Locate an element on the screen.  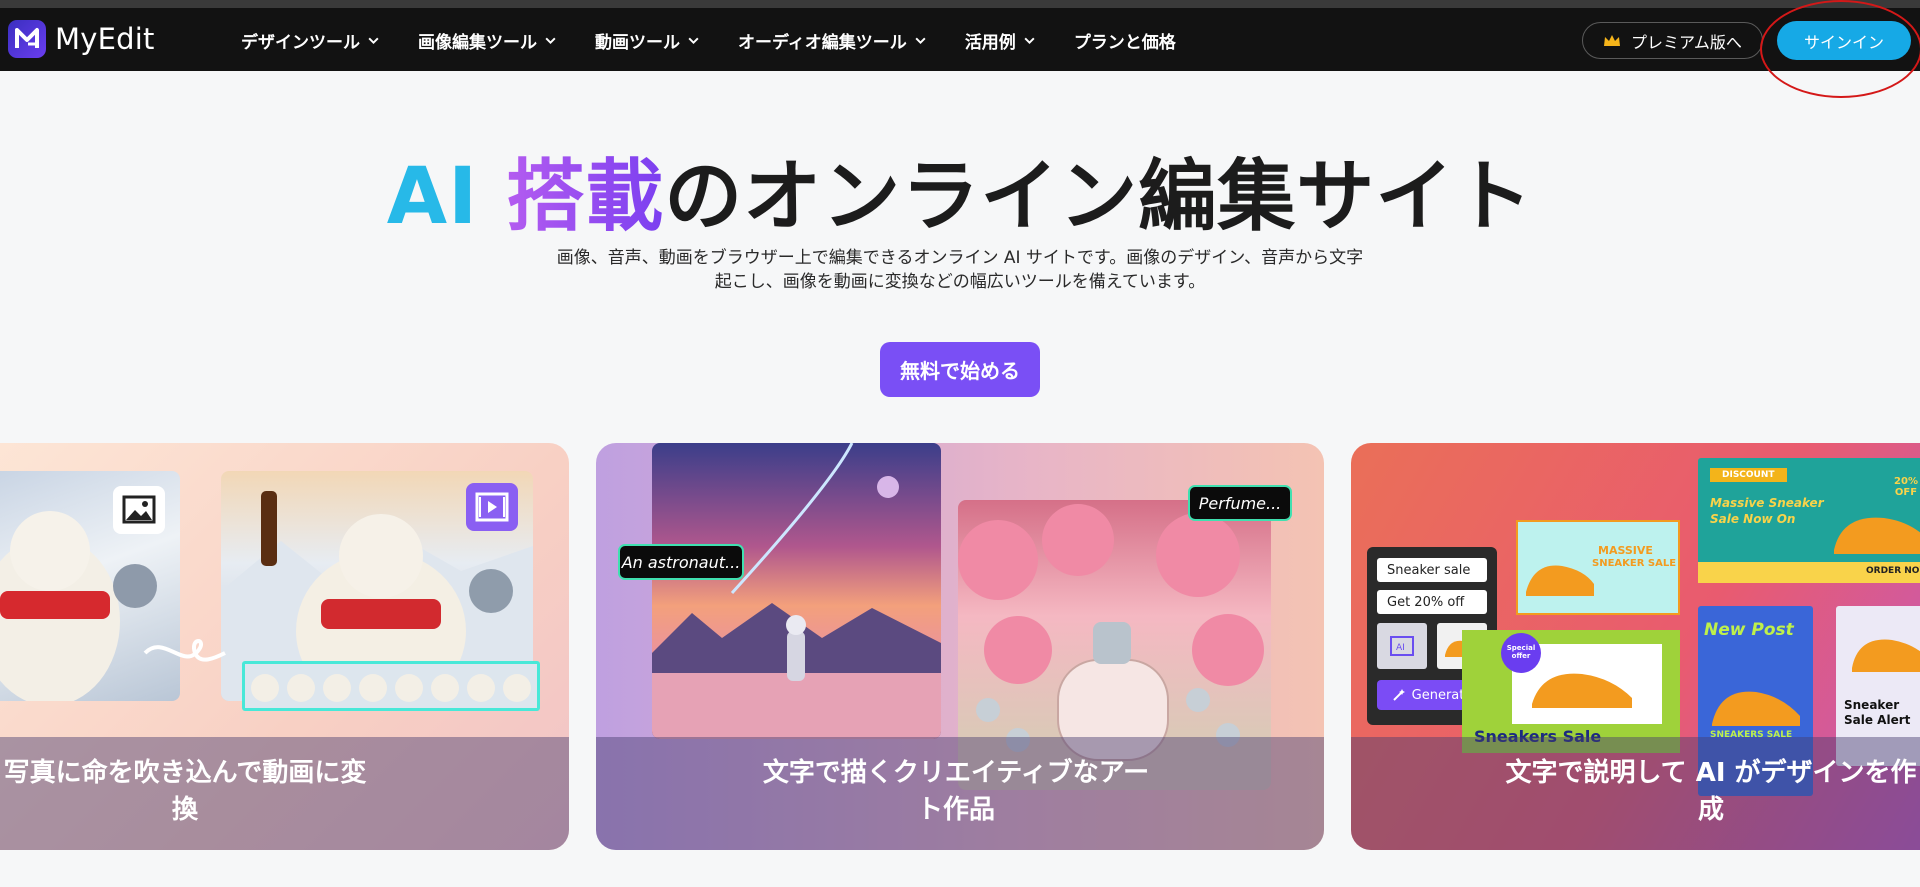
mini-input-text: Sneaker sale is located at coordinates (1429, 570).